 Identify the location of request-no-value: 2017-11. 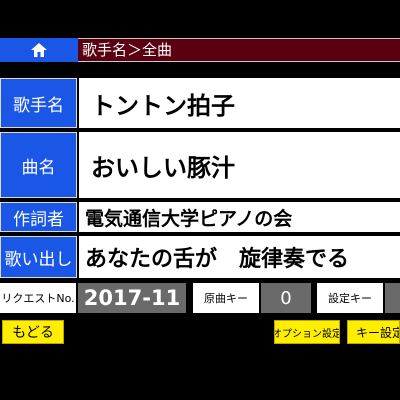
(132, 298).